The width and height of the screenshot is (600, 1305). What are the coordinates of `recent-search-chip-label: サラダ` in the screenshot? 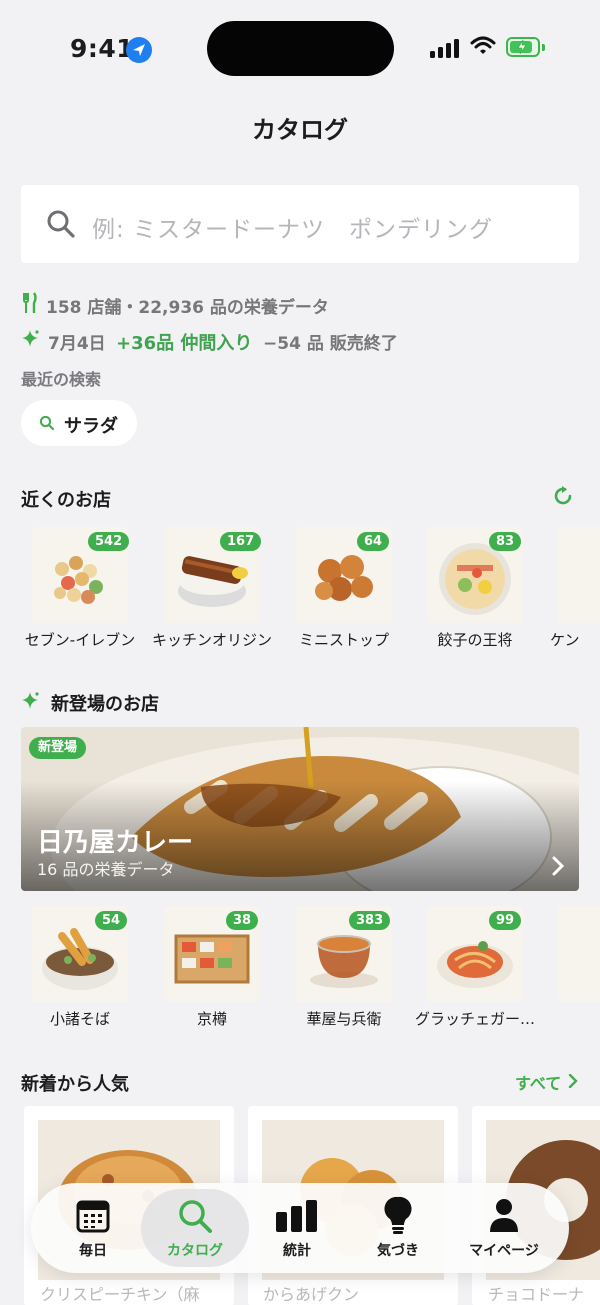 It's located at (91, 426).